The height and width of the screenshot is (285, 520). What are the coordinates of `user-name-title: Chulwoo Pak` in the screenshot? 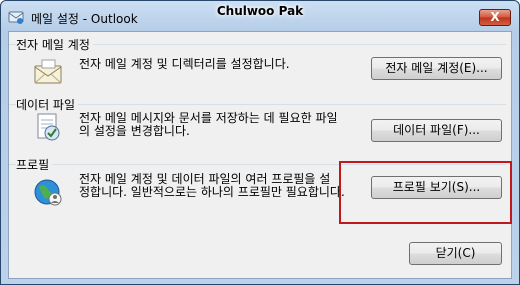 It's located at (260, 11).